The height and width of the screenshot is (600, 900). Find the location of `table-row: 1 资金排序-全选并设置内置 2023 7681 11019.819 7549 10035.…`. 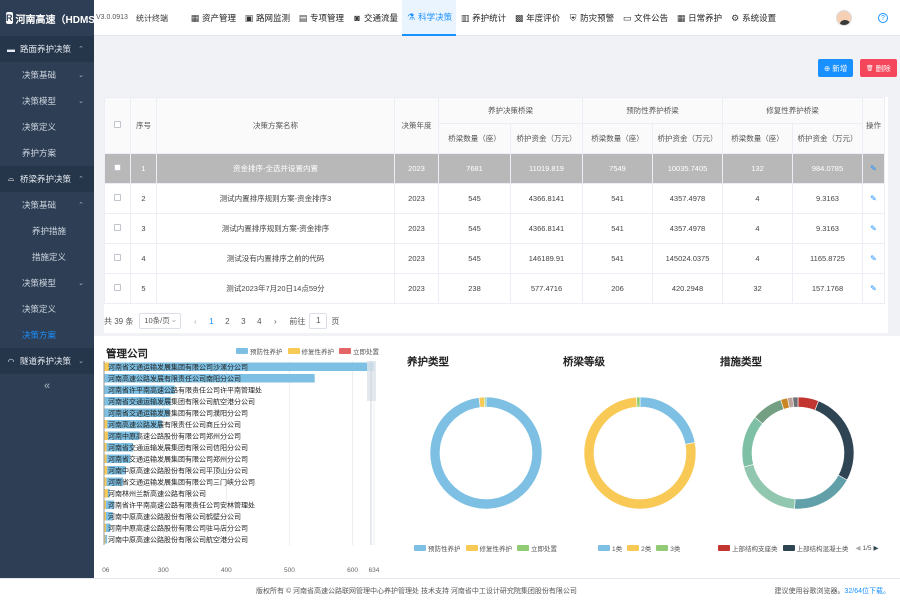

table-row: 1 资金排序-全选并设置内置 2023 7681 11019.819 7549 10035.… is located at coordinates (494, 168).